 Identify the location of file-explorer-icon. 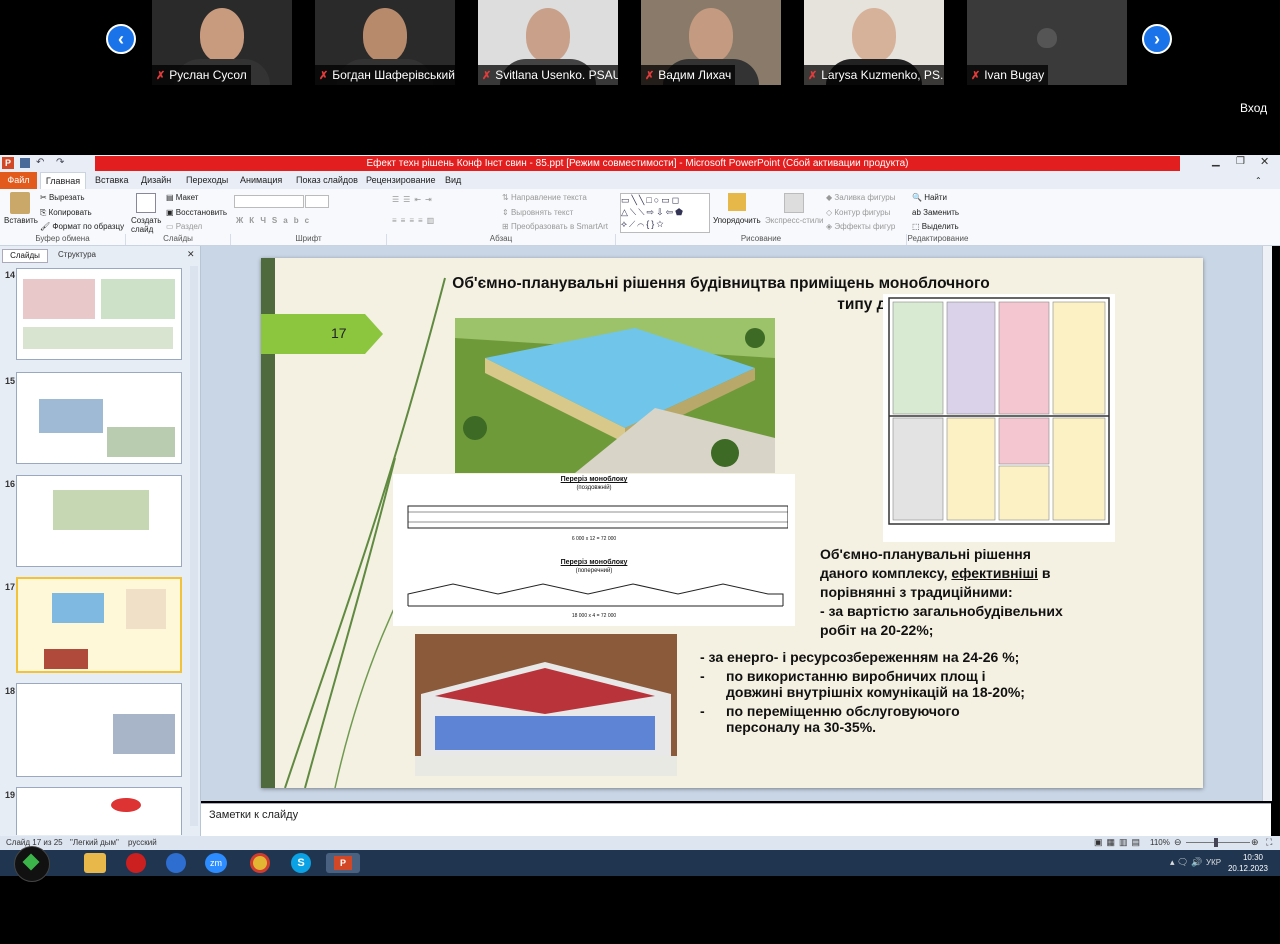
(95, 863).